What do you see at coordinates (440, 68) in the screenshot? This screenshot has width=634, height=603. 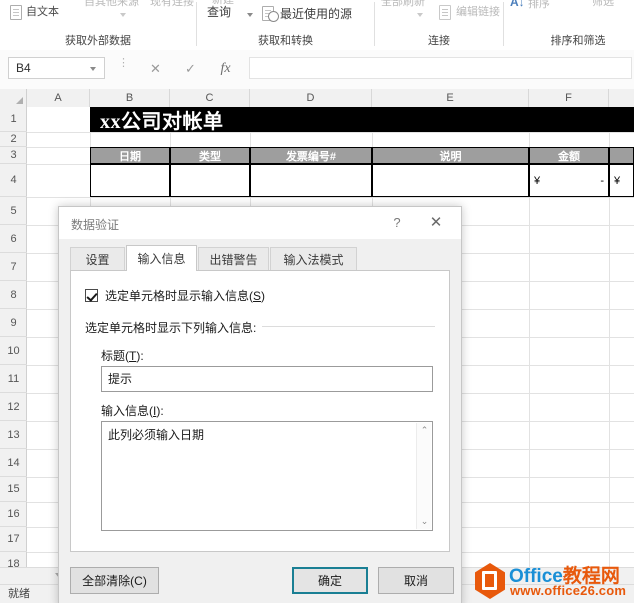 I see `formula-input` at bounding box center [440, 68].